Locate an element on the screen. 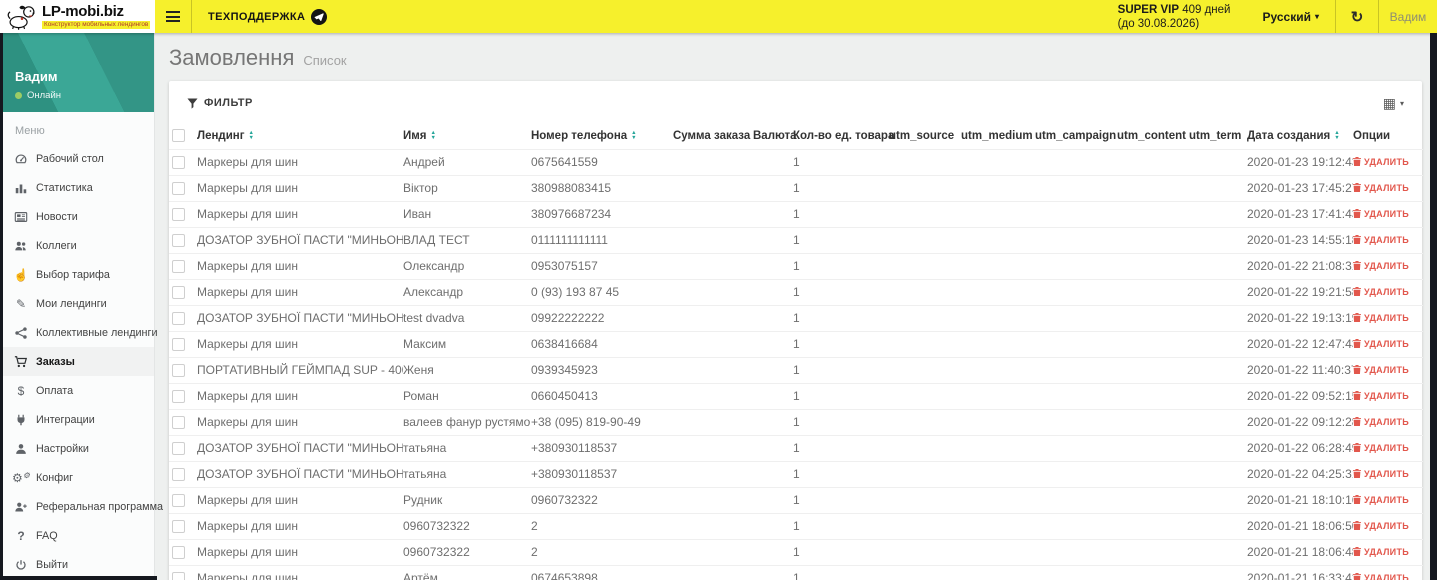  cell-phone: 09922222222 is located at coordinates (602, 317).